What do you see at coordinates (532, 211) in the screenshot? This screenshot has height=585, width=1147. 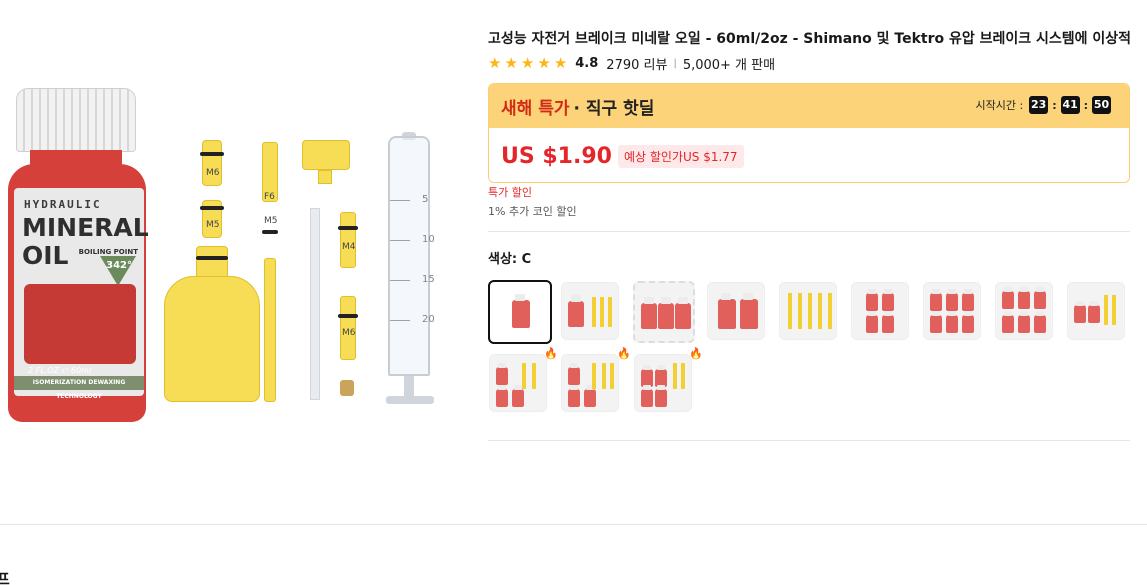 I see `coin-discount: 1% 추가 코인 할인` at bounding box center [532, 211].